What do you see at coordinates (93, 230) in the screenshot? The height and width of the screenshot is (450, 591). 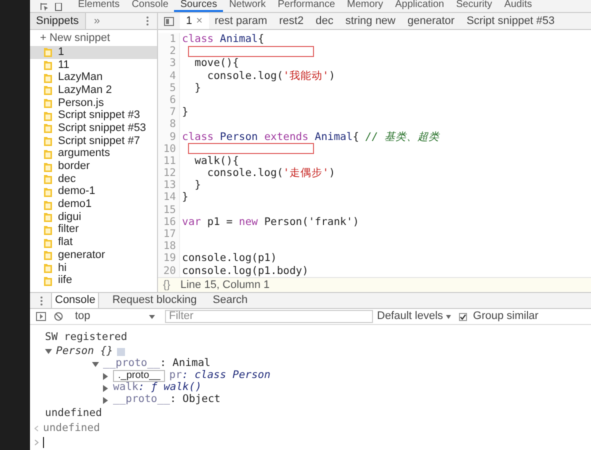 I see `snippet-item: filter` at bounding box center [93, 230].